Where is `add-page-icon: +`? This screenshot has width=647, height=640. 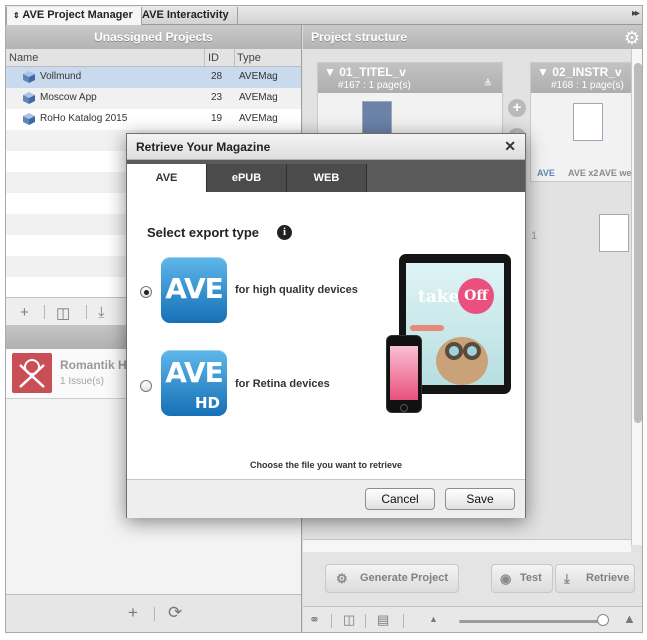 add-page-icon: + is located at coordinates (517, 108).